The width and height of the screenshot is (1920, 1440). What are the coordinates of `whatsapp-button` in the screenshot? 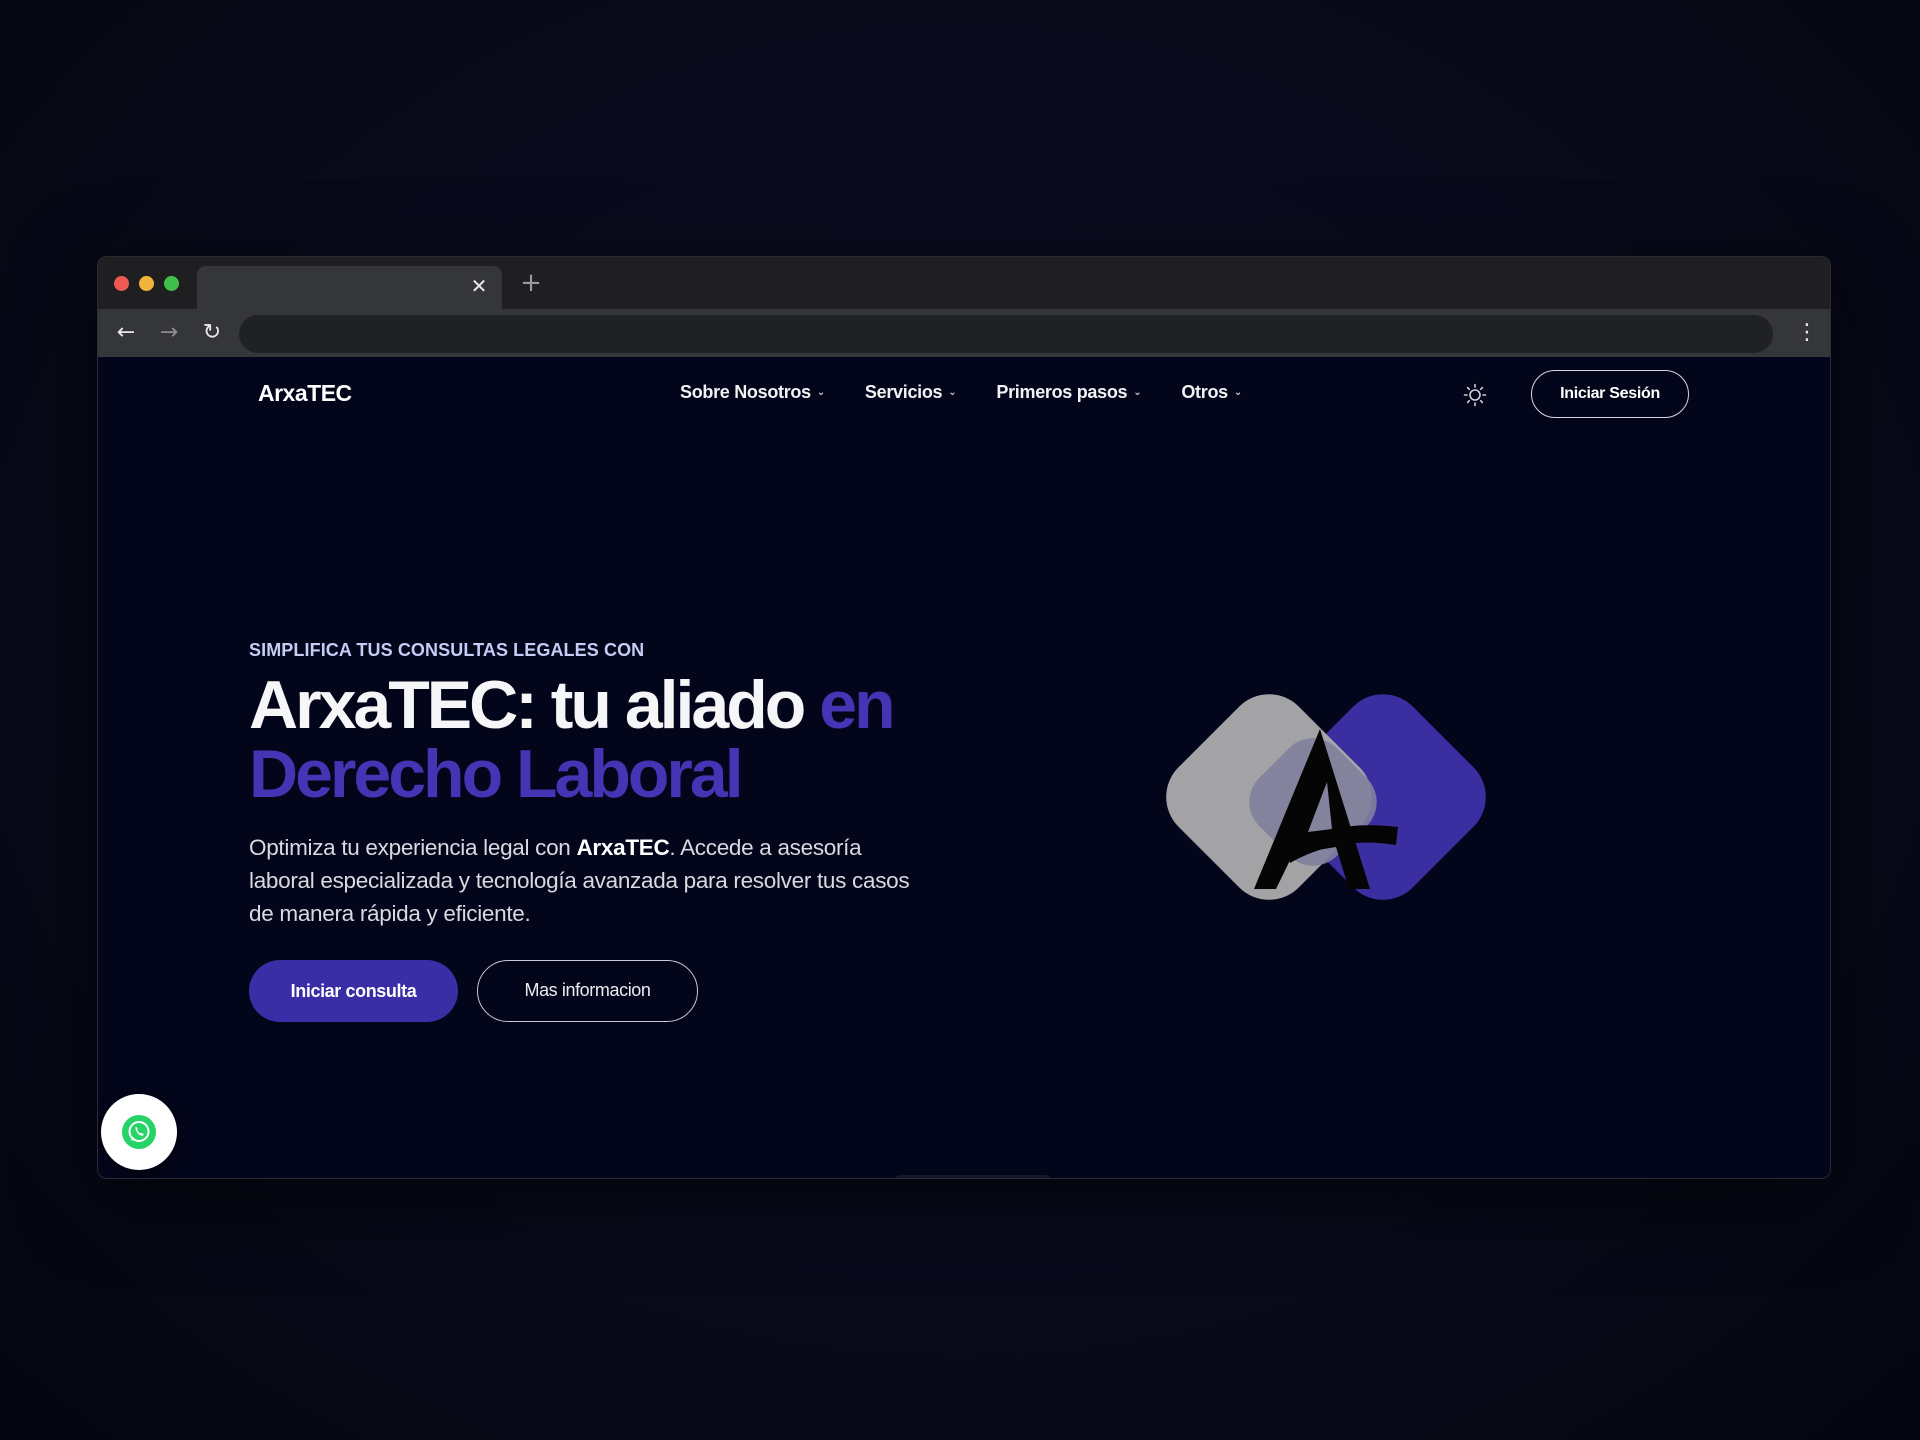 It's located at (139, 1132).